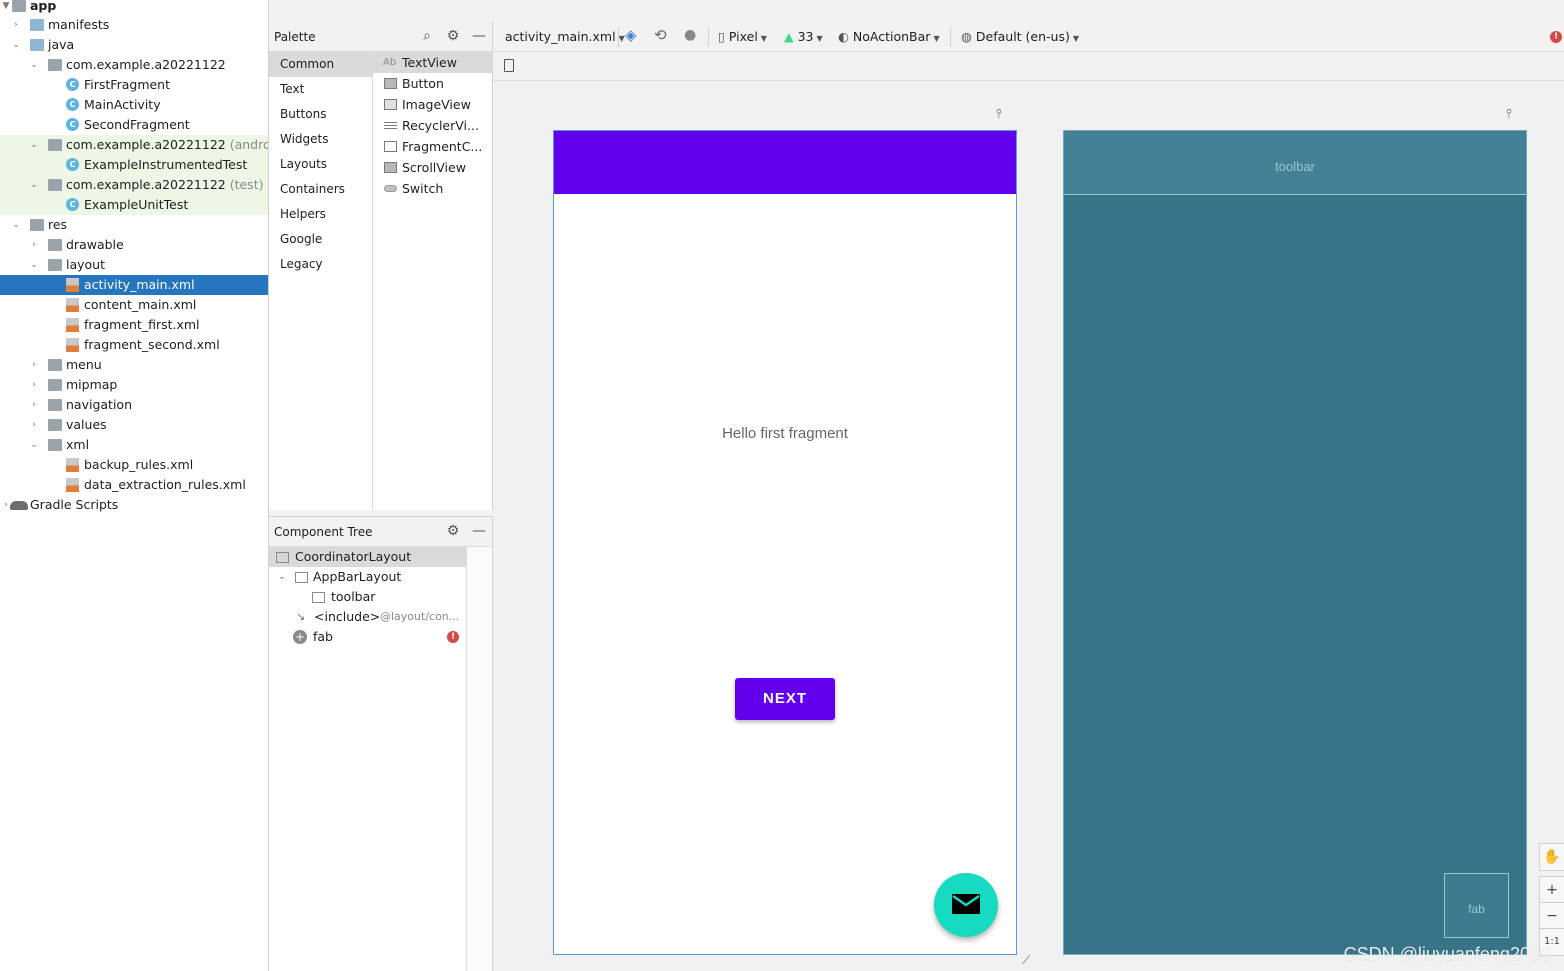 This screenshot has height=971, width=1564. What do you see at coordinates (785, 433) in the screenshot?
I see `hello-text: Hello first fragment` at bounding box center [785, 433].